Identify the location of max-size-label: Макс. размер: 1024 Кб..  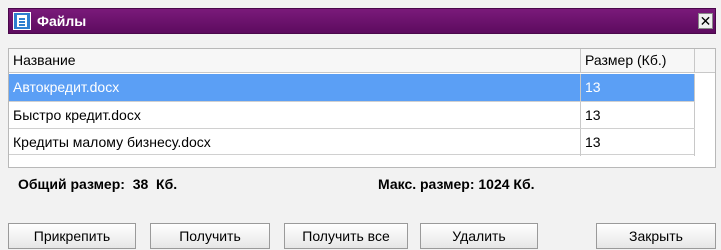
(456, 184).